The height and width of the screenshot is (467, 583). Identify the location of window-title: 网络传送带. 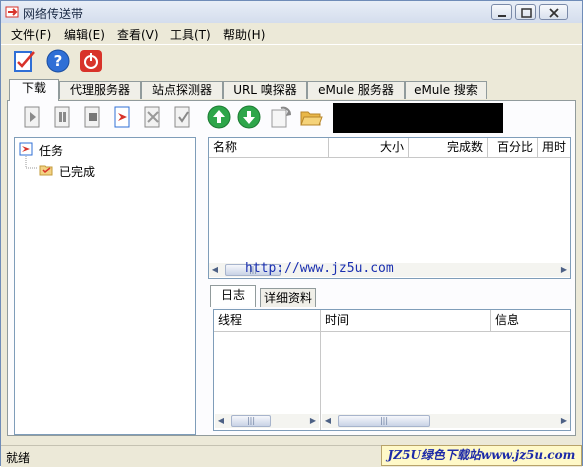
(53, 14).